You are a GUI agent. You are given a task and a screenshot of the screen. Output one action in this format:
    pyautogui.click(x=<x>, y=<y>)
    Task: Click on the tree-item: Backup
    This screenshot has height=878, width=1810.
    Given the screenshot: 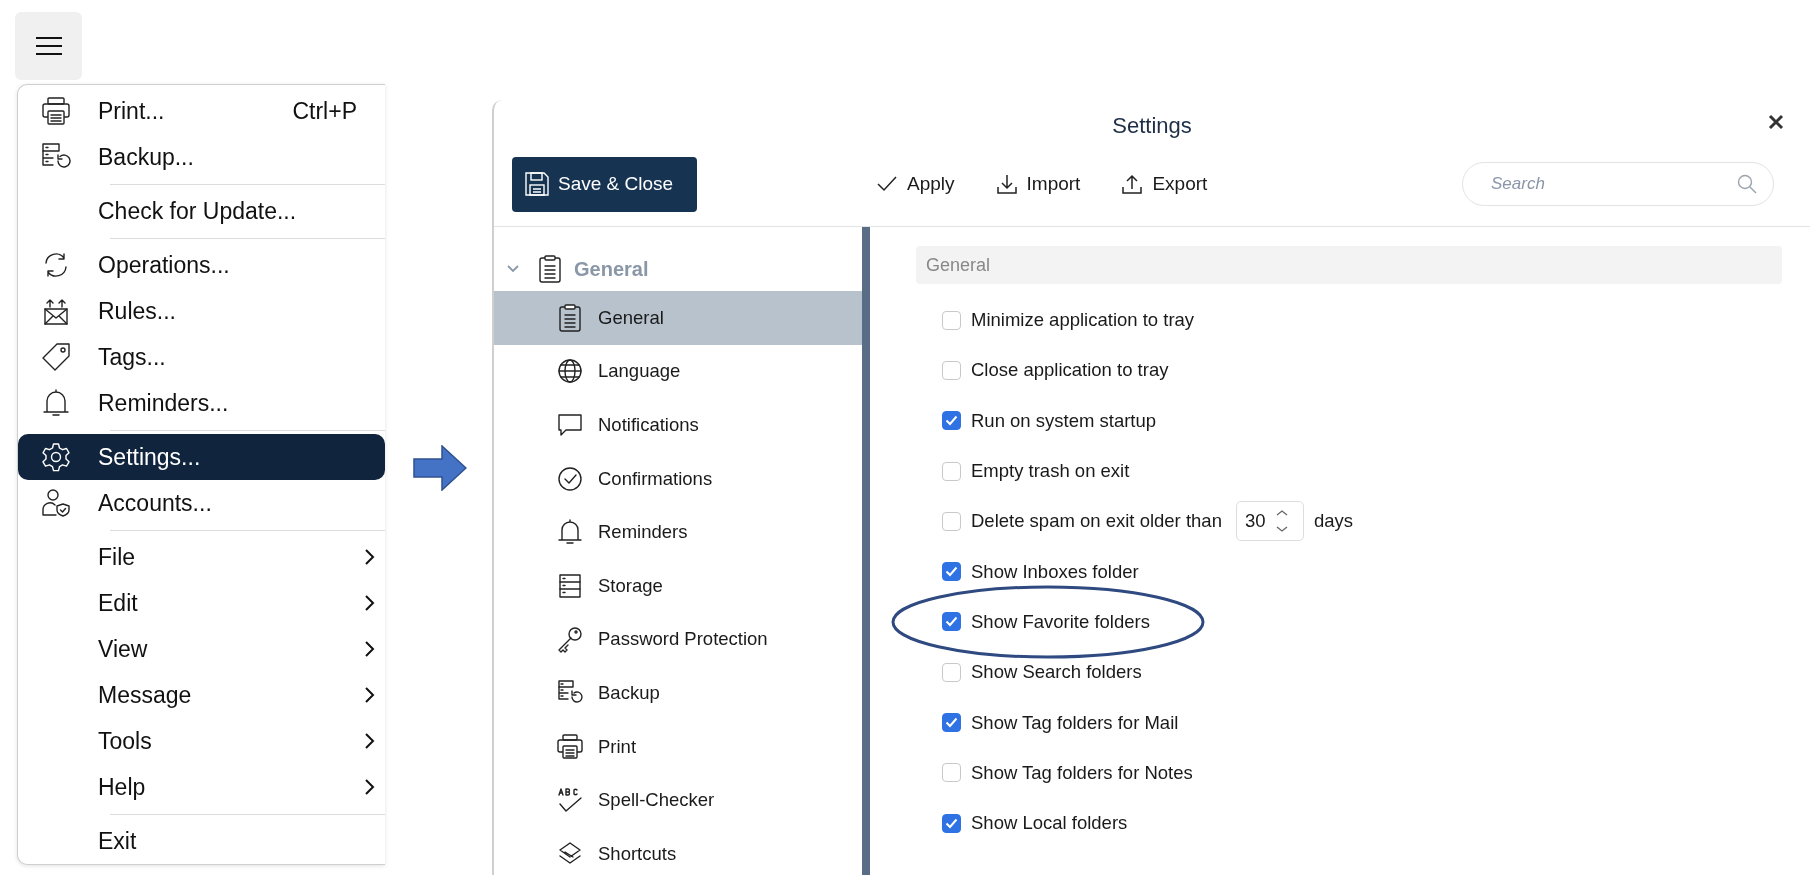 What is the action you would take?
    pyautogui.click(x=678, y=693)
    